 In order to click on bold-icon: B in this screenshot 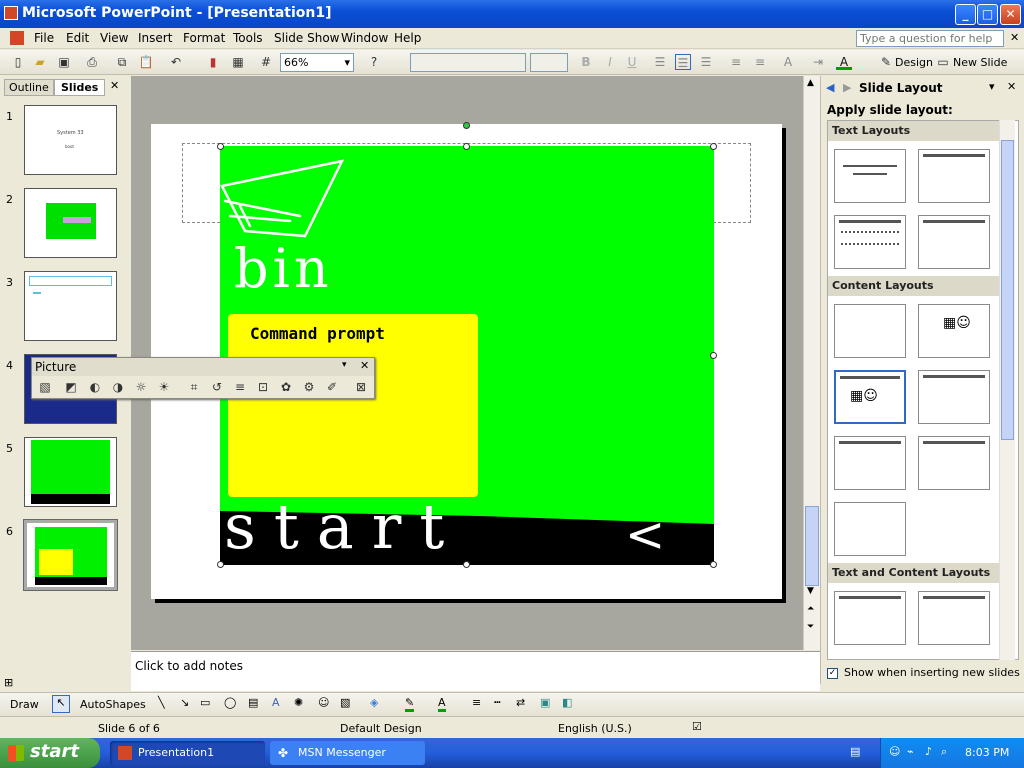, I will do `click(586, 62)`.